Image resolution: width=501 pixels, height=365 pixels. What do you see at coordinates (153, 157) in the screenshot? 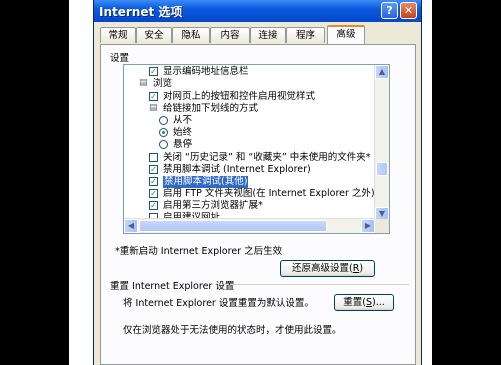
I see `checkbox-unchecked-icon` at bounding box center [153, 157].